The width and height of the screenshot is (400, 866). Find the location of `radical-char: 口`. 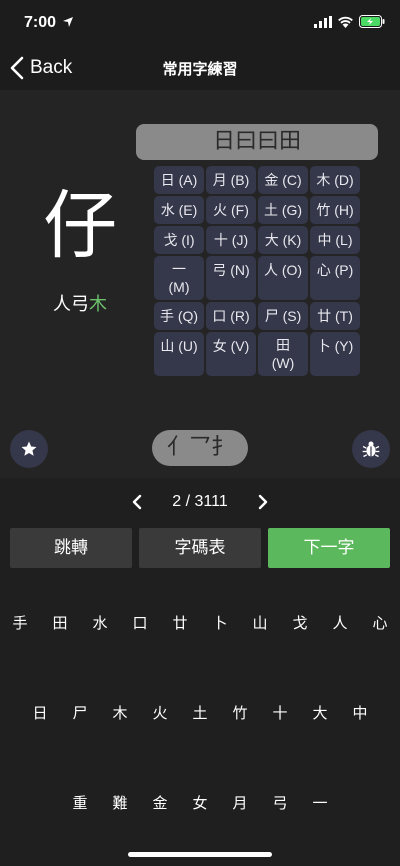

radical-char: 口 is located at coordinates (140, 622).